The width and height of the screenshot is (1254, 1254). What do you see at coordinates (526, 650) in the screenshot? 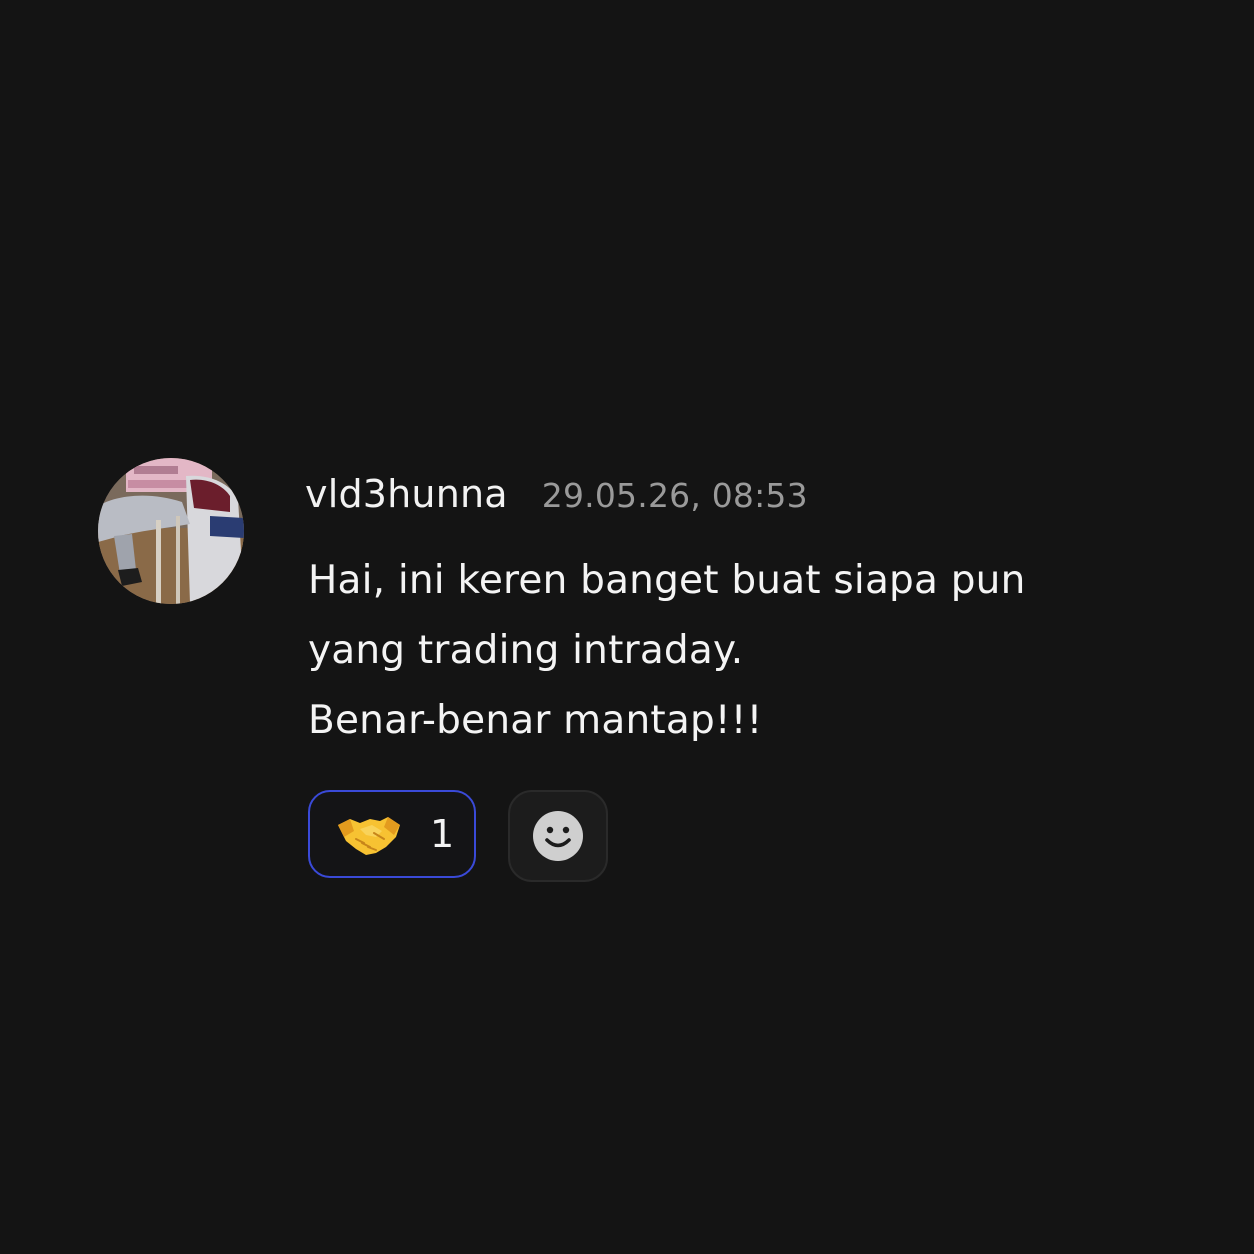
I see `message-line: yang trading intraday.` at bounding box center [526, 650].